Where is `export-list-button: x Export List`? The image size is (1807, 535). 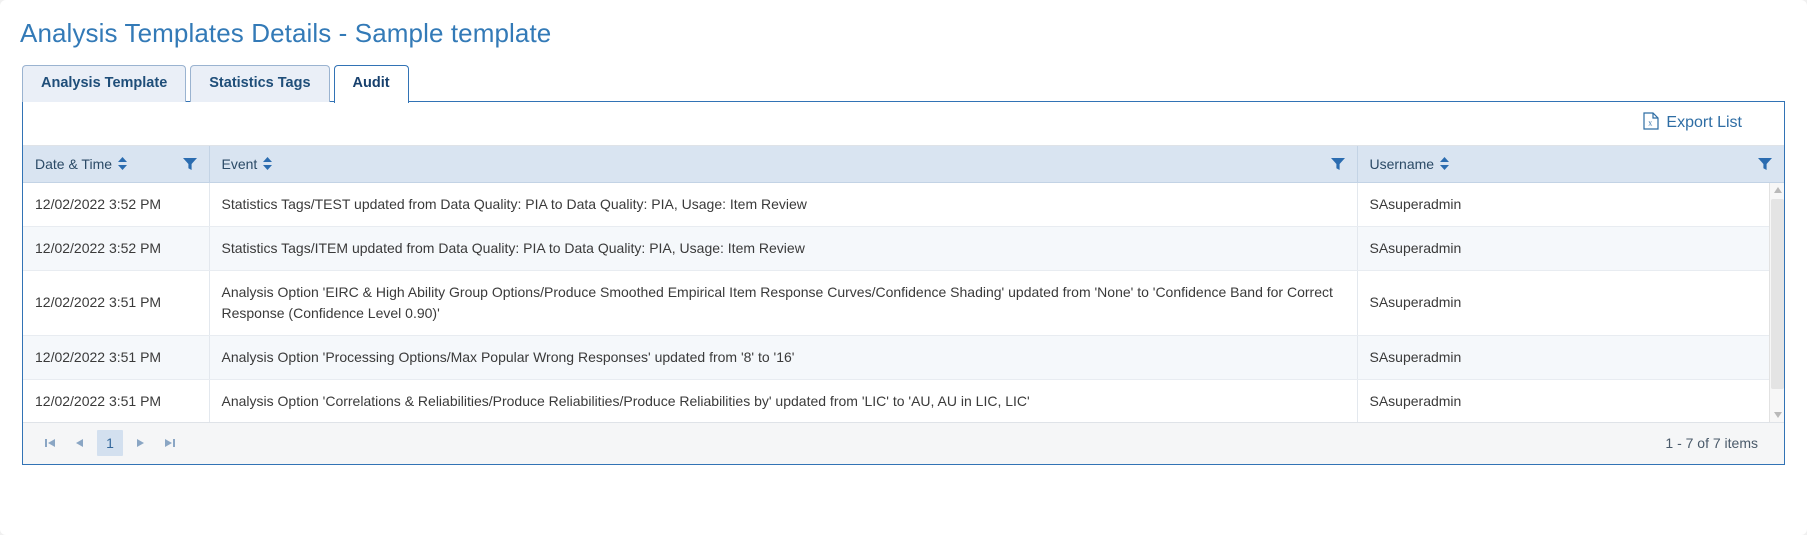
export-list-button: x Export List is located at coordinates (1692, 123).